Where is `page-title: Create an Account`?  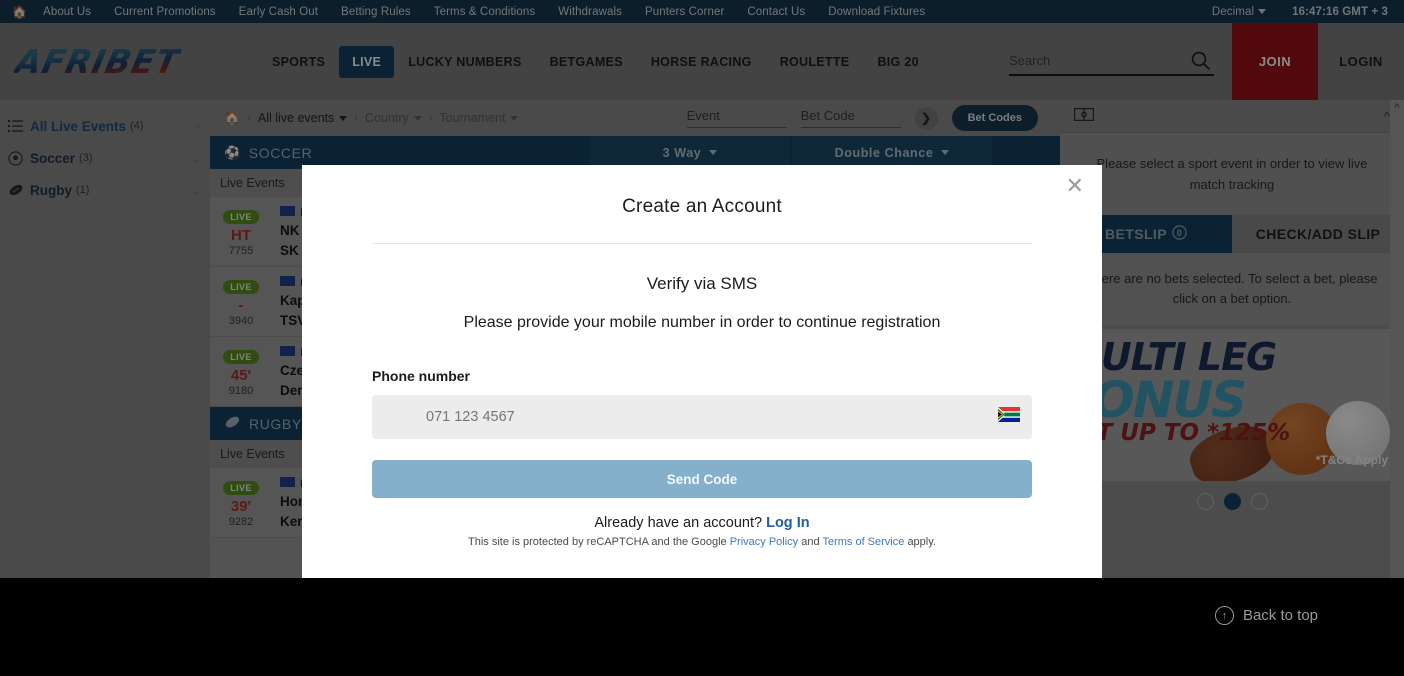
page-title: Create an Account is located at coordinates (702, 206).